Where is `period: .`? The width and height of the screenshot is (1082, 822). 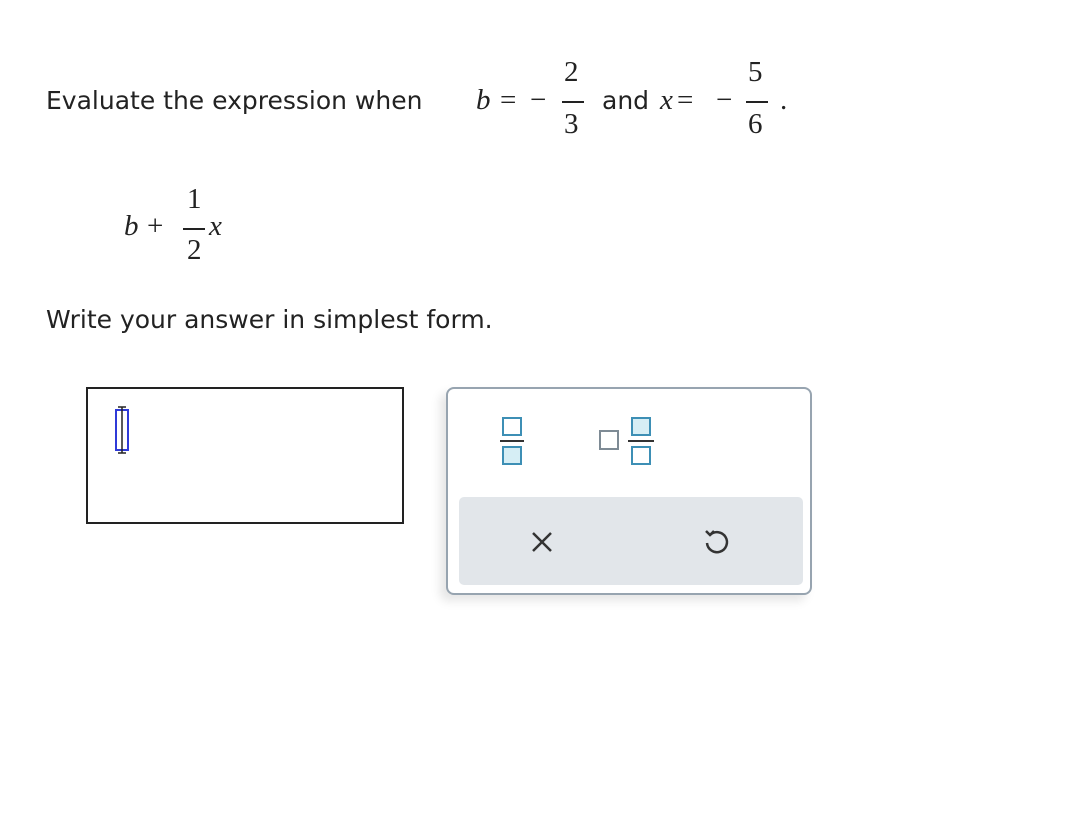 period: . is located at coordinates (784, 100).